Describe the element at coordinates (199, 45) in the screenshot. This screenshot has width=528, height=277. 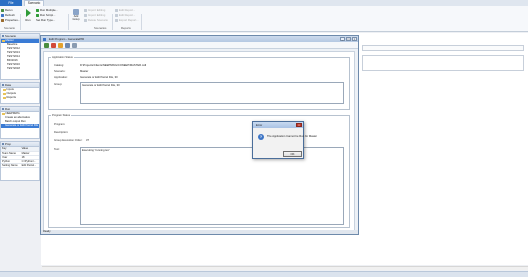
I see `window-toolbar` at that location.